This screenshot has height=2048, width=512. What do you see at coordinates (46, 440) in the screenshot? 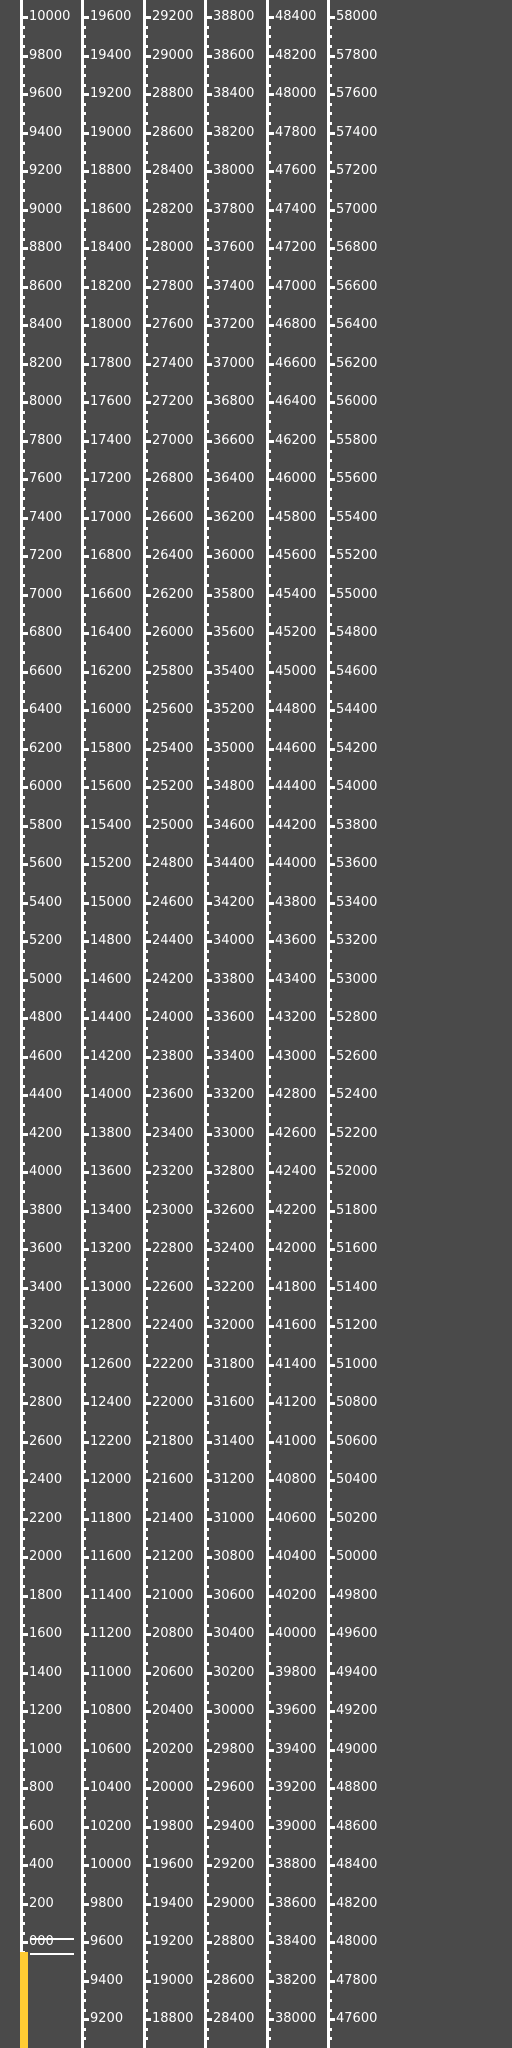
I see `tick-label: 7800` at bounding box center [46, 440].